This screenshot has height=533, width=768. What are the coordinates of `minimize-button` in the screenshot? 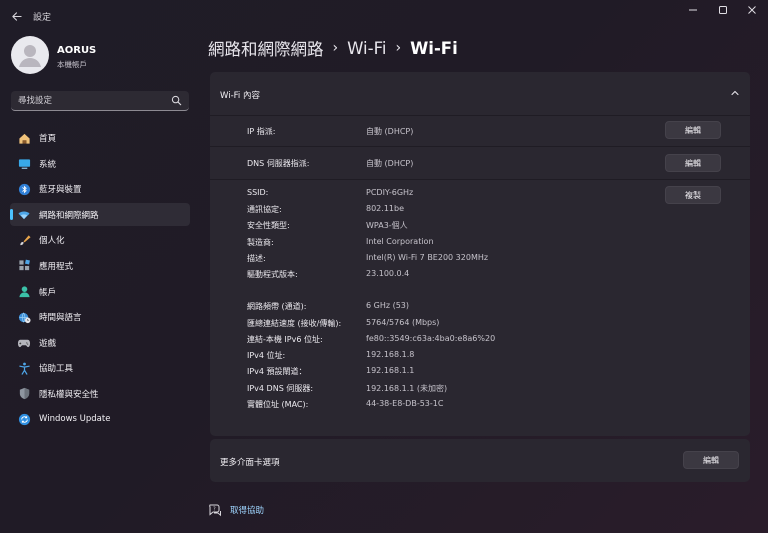 It's located at (693, 10).